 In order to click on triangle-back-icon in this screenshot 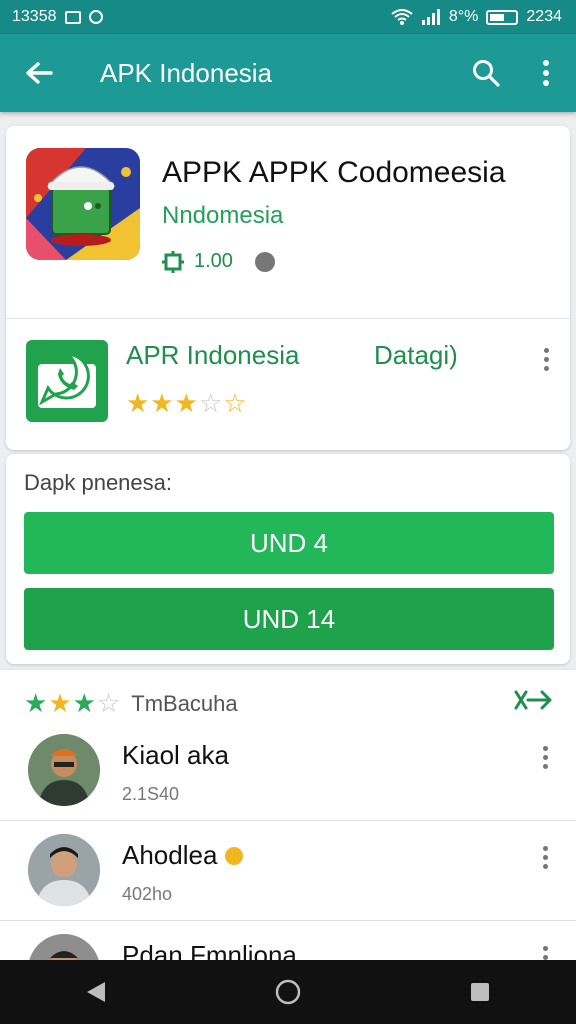, I will do `click(96, 992)`.